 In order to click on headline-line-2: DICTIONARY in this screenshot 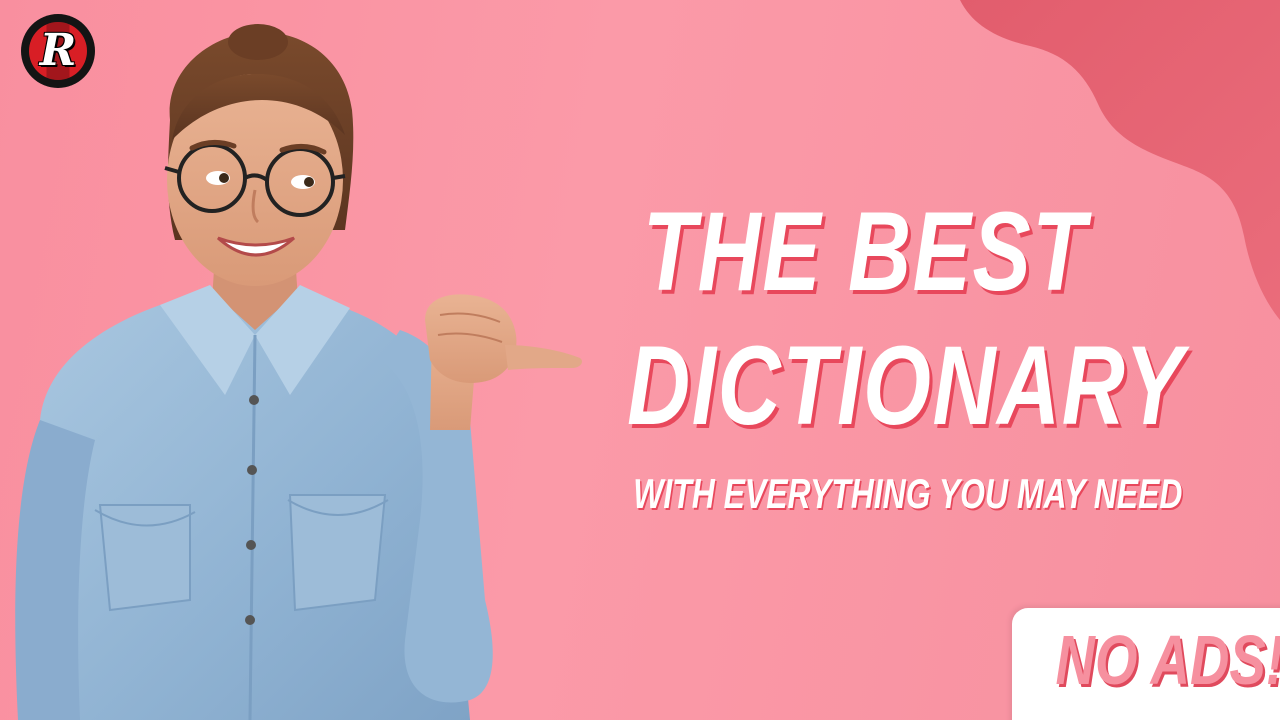, I will do `click(906, 385)`.